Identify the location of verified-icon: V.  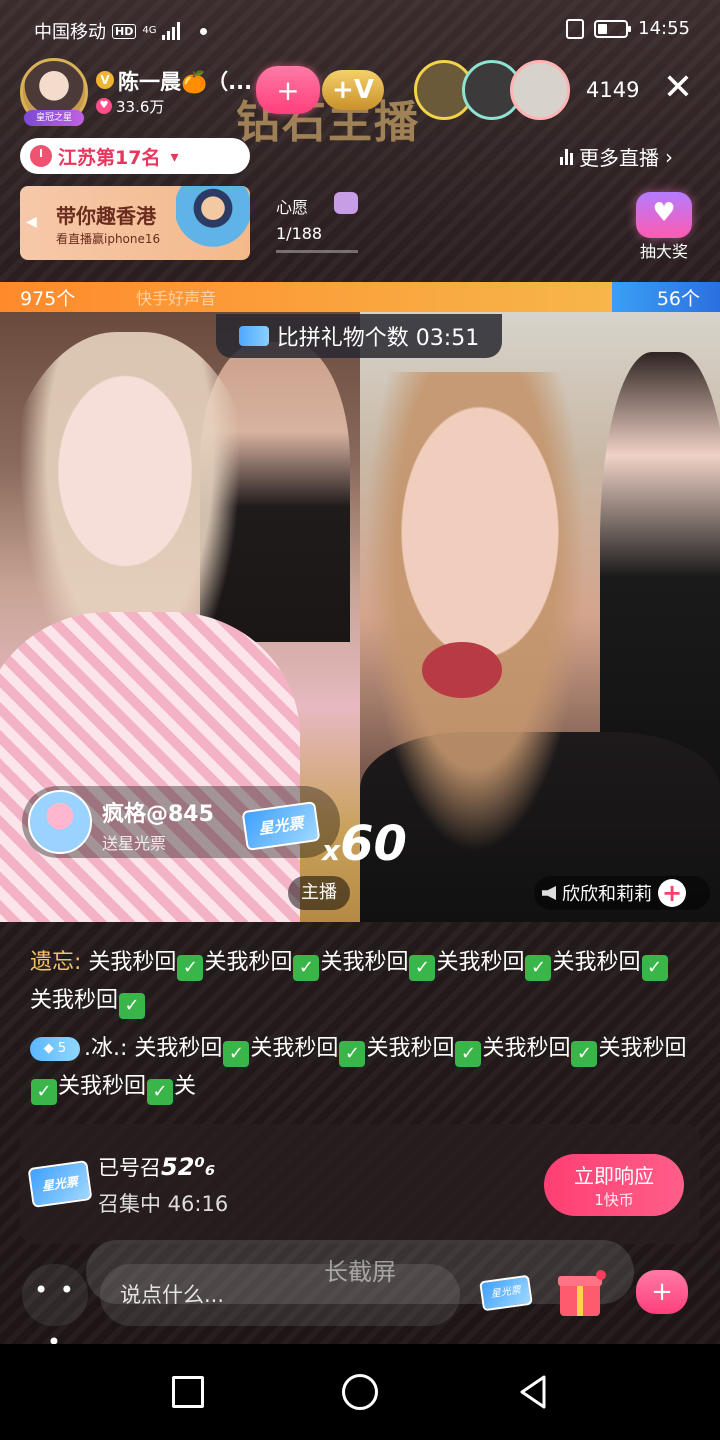
(105, 80).